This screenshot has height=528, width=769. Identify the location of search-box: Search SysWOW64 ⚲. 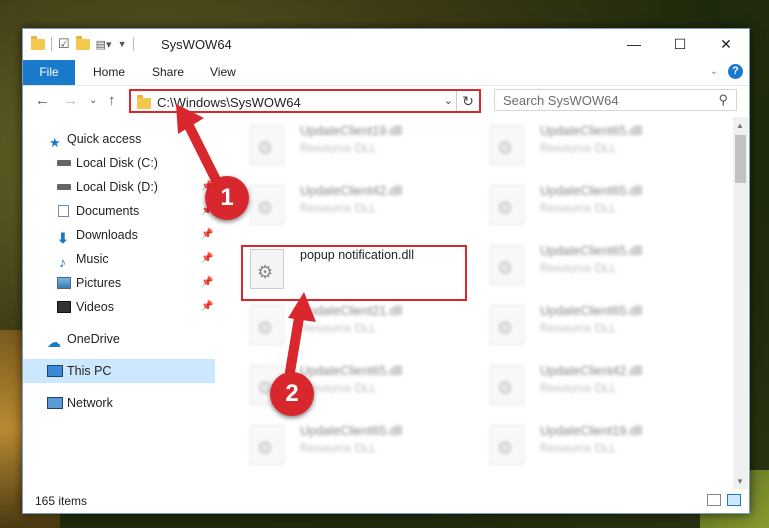
(615, 100).